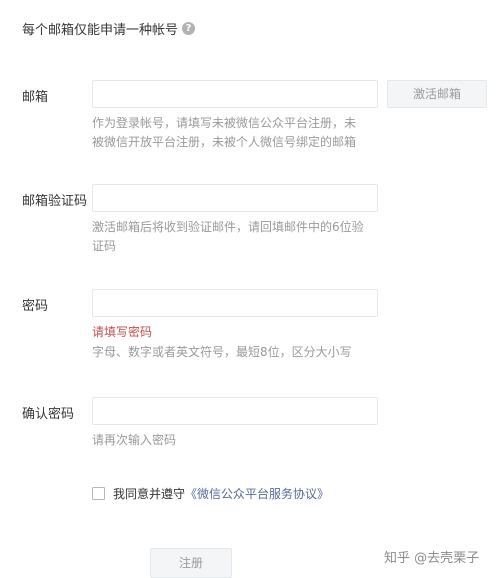 The width and height of the screenshot is (500, 578). I want to click on register-button: 注册, so click(191, 563).